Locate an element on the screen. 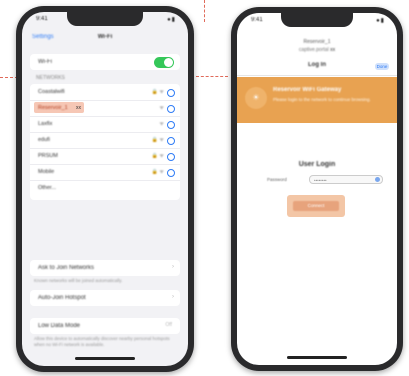  toggle-knob is located at coordinates (168, 62).